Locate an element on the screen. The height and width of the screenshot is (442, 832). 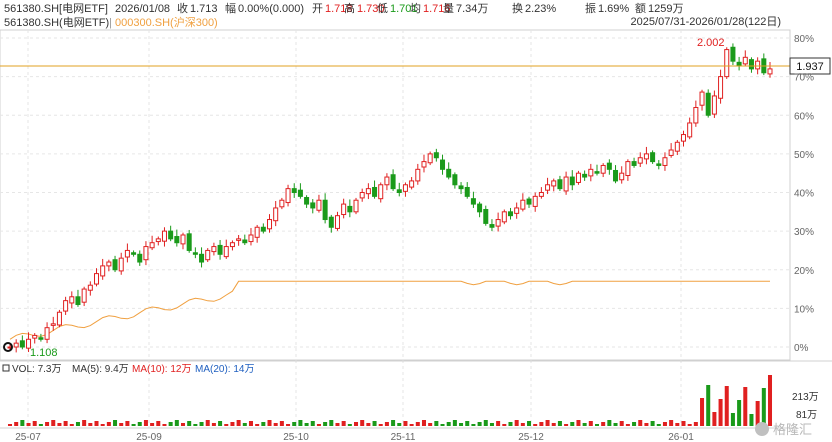
volume-legend-vol: VOL: 7.3万 is located at coordinates (36, 369).